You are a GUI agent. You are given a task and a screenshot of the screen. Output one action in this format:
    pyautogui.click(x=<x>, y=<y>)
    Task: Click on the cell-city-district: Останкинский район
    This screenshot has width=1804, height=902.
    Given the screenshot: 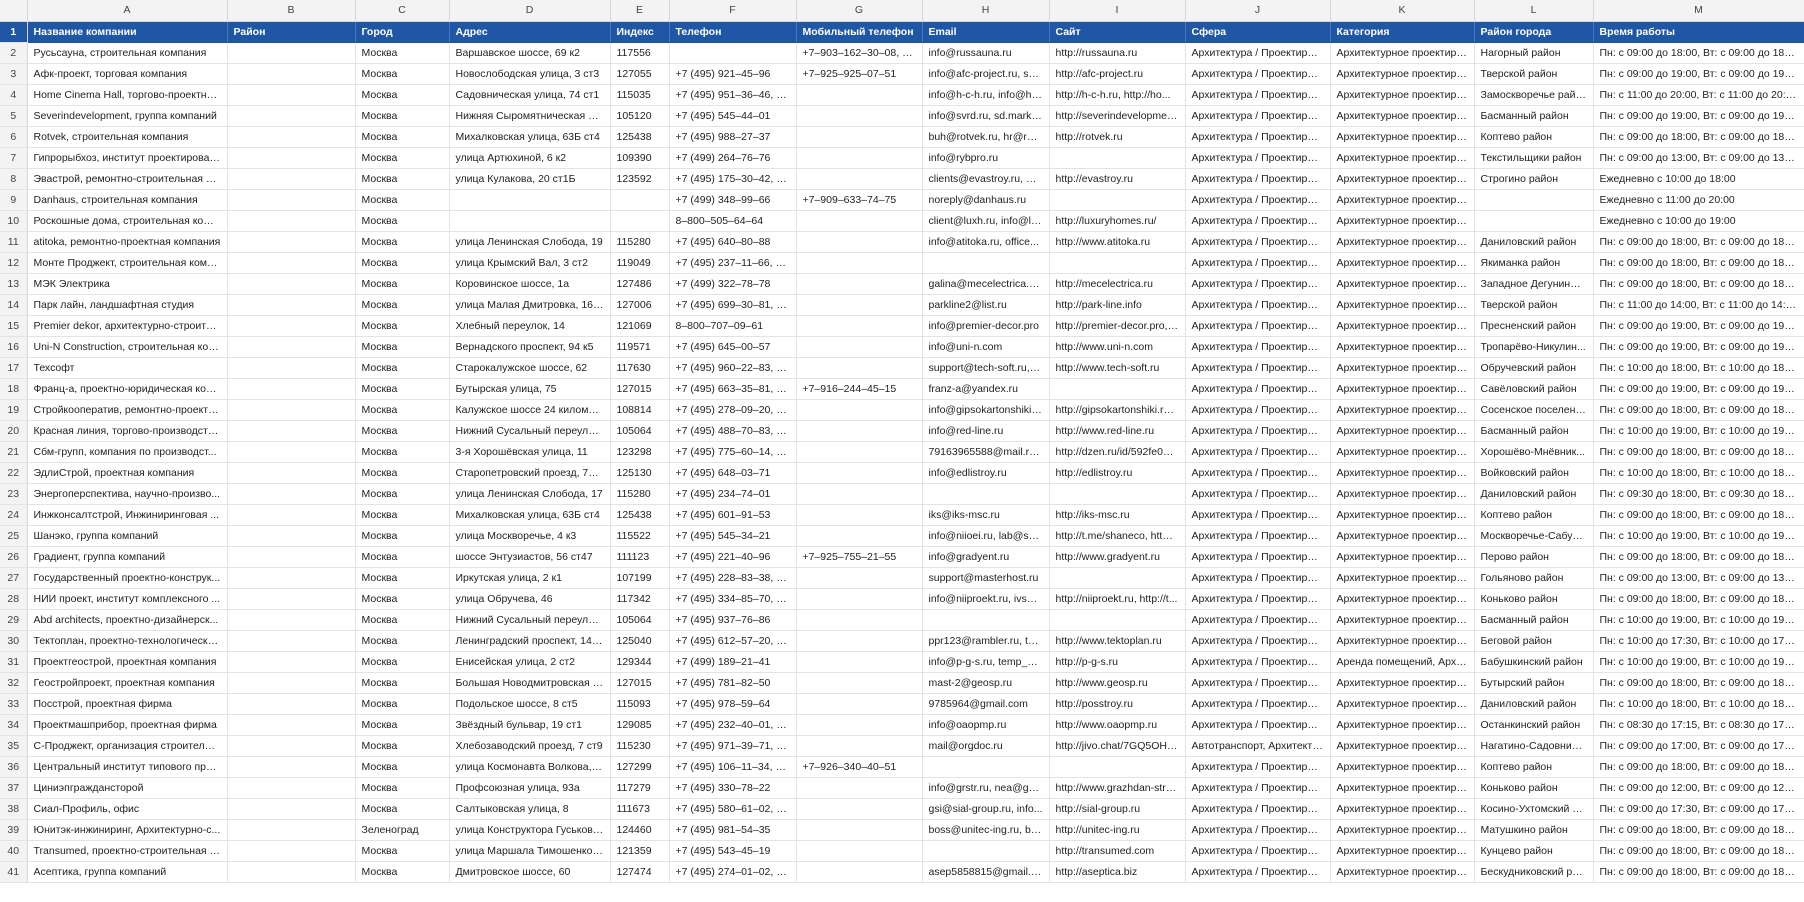 What is the action you would take?
    pyautogui.click(x=1534, y=725)
    